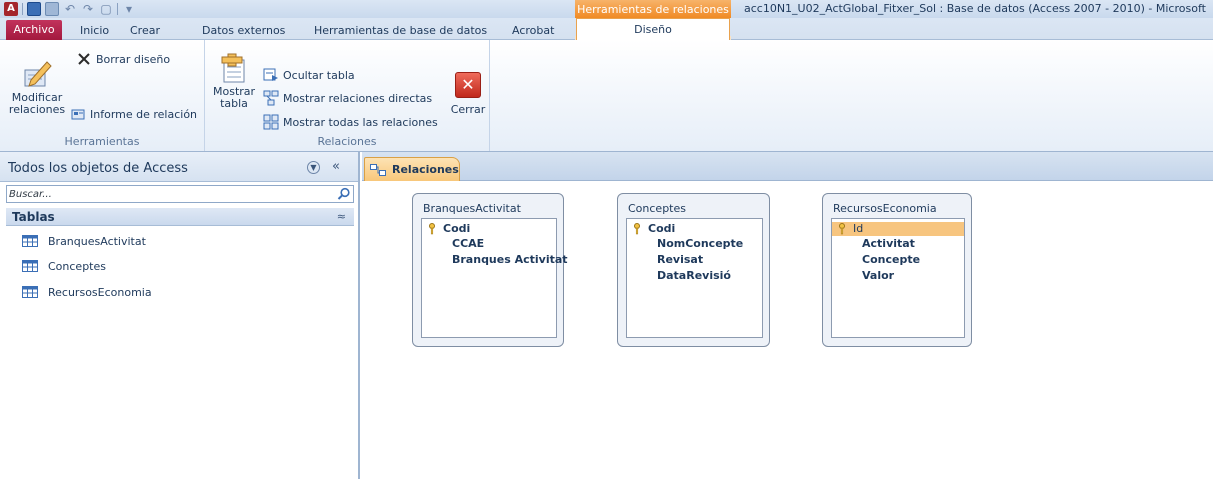  I want to click on field-list: Codi NomConcepte Revisat DataRevisió, so click(694, 278).